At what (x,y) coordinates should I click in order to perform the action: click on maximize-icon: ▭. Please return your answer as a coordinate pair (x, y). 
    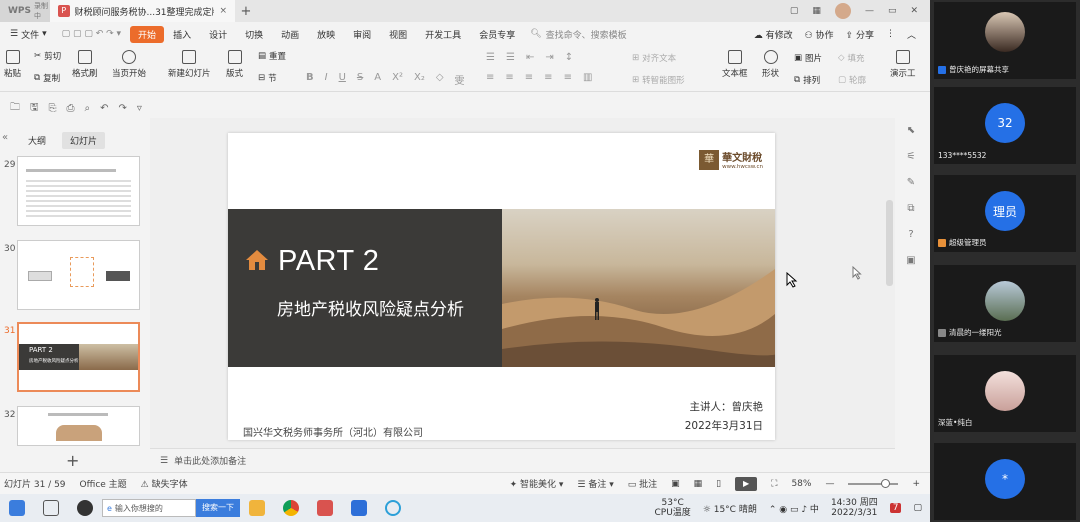
    Looking at the image, I should click on (892, 11).